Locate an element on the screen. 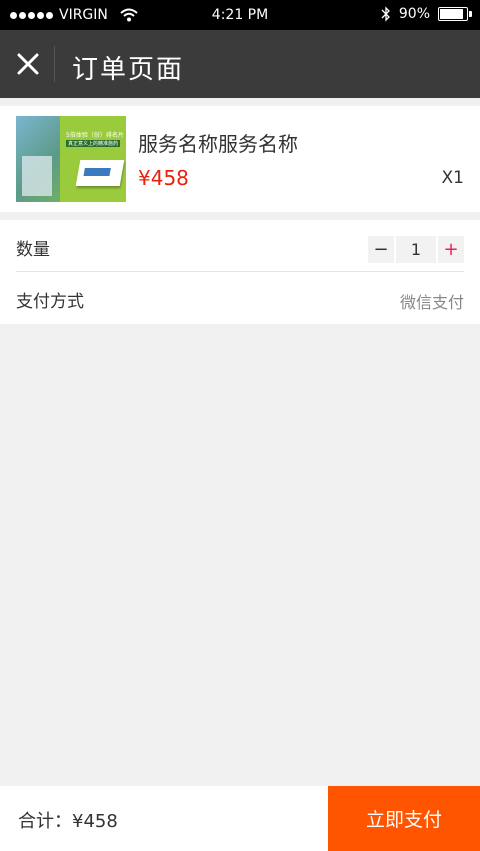 The width and height of the screenshot is (480, 851). close-icon is located at coordinates (28, 64).